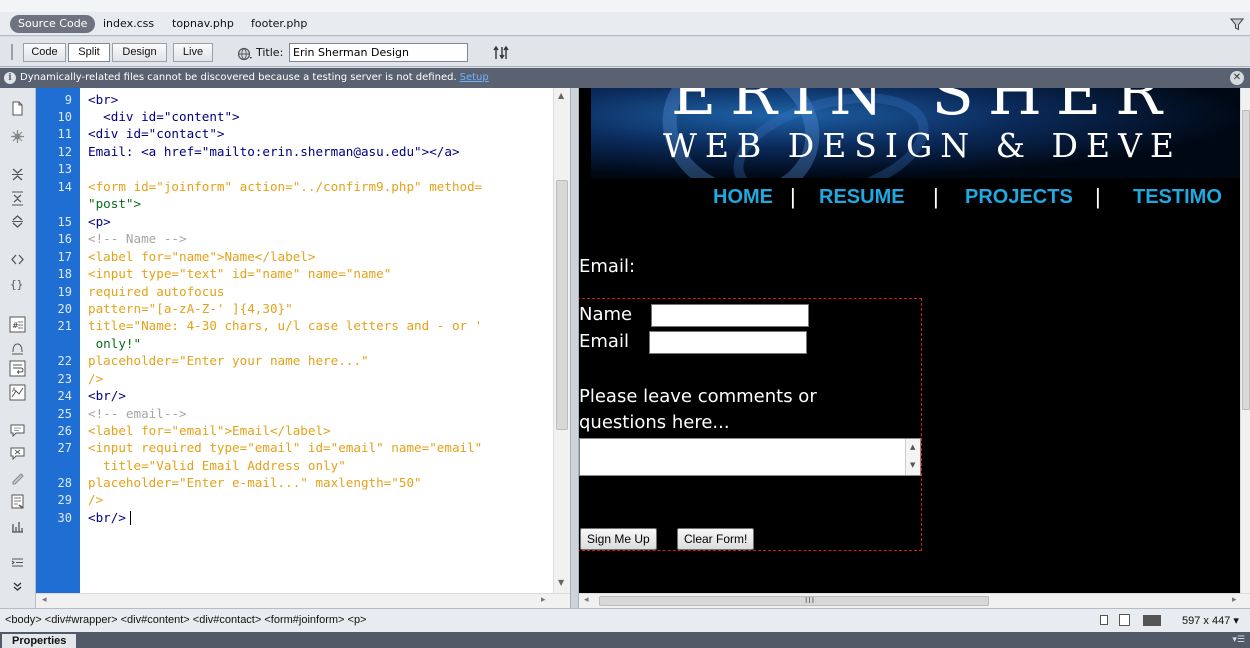  I want to click on design-hscroll-thumb: III, so click(794, 601).